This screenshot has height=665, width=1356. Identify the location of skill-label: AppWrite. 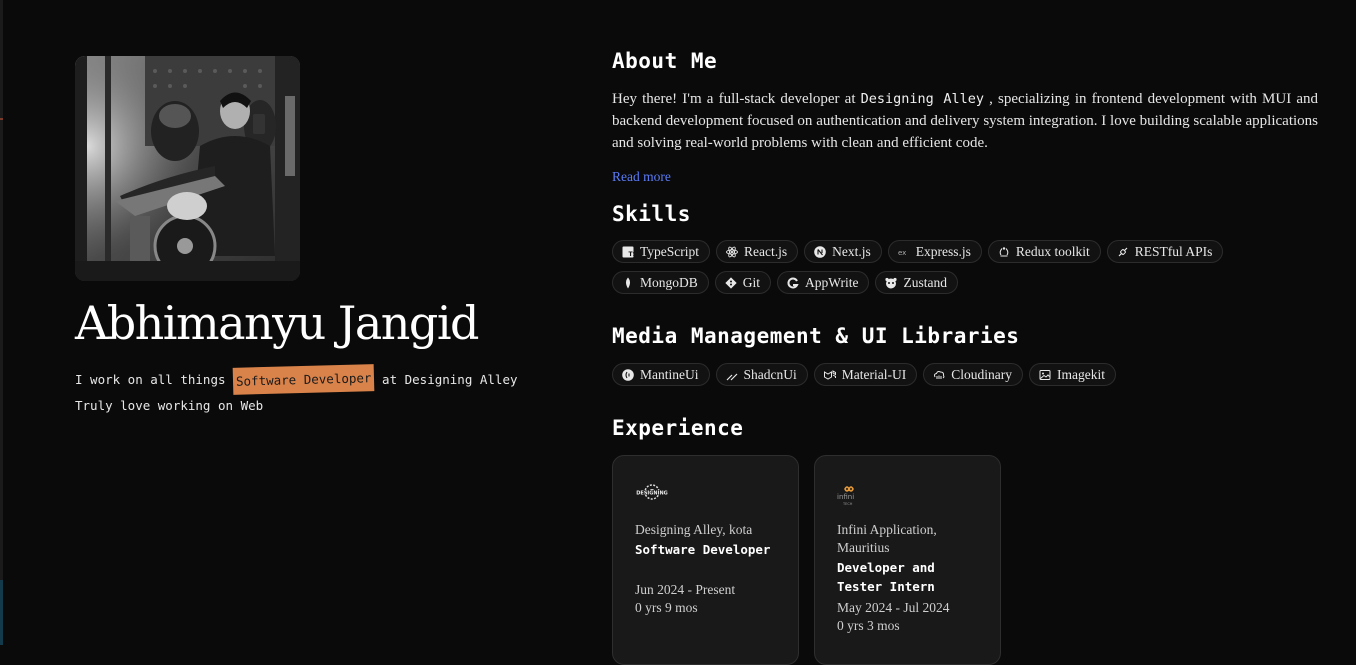
(832, 282).